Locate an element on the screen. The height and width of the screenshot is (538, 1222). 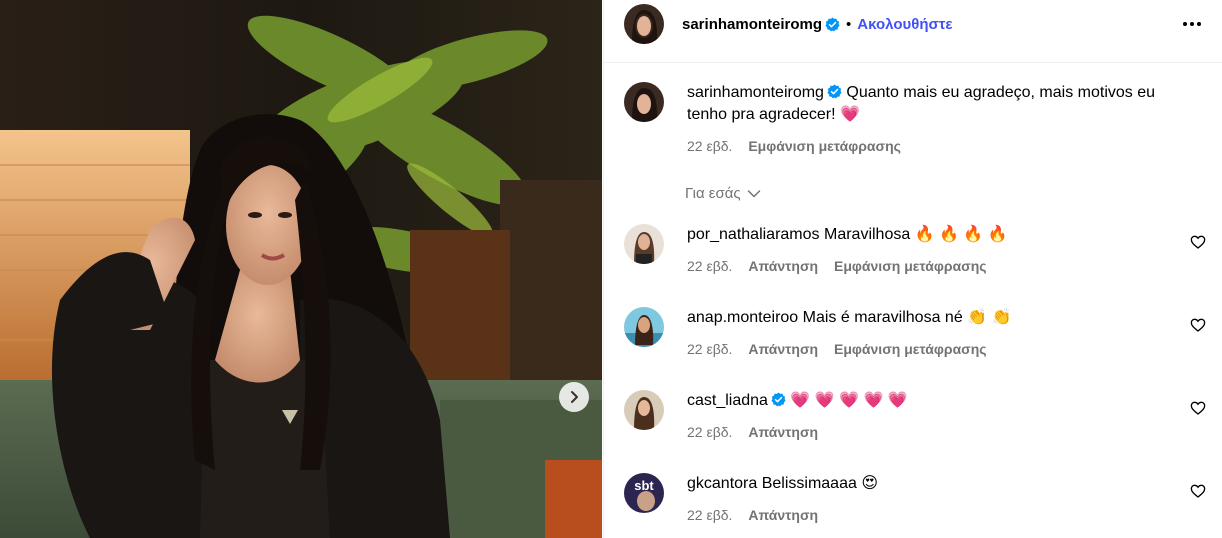
avatar-badge-text: sbt is located at coordinates (644, 485).